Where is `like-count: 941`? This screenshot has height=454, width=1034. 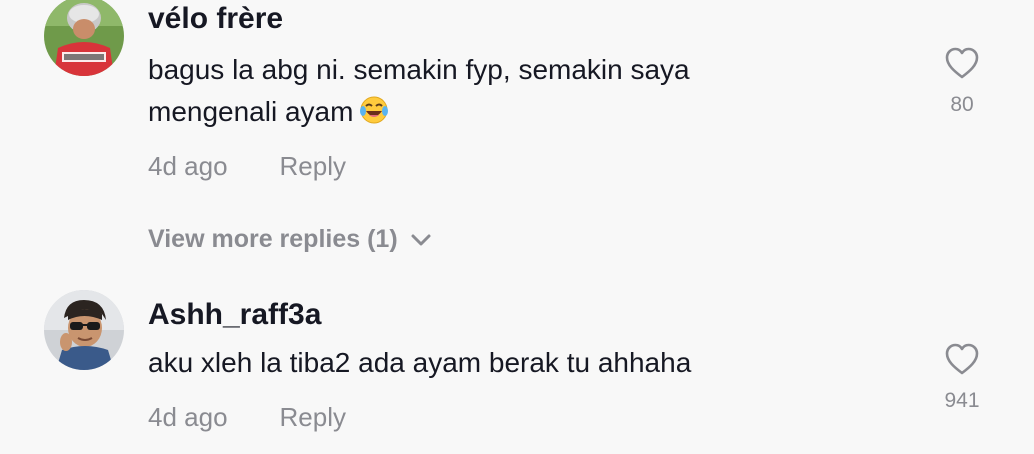
like-count: 941 is located at coordinates (962, 400).